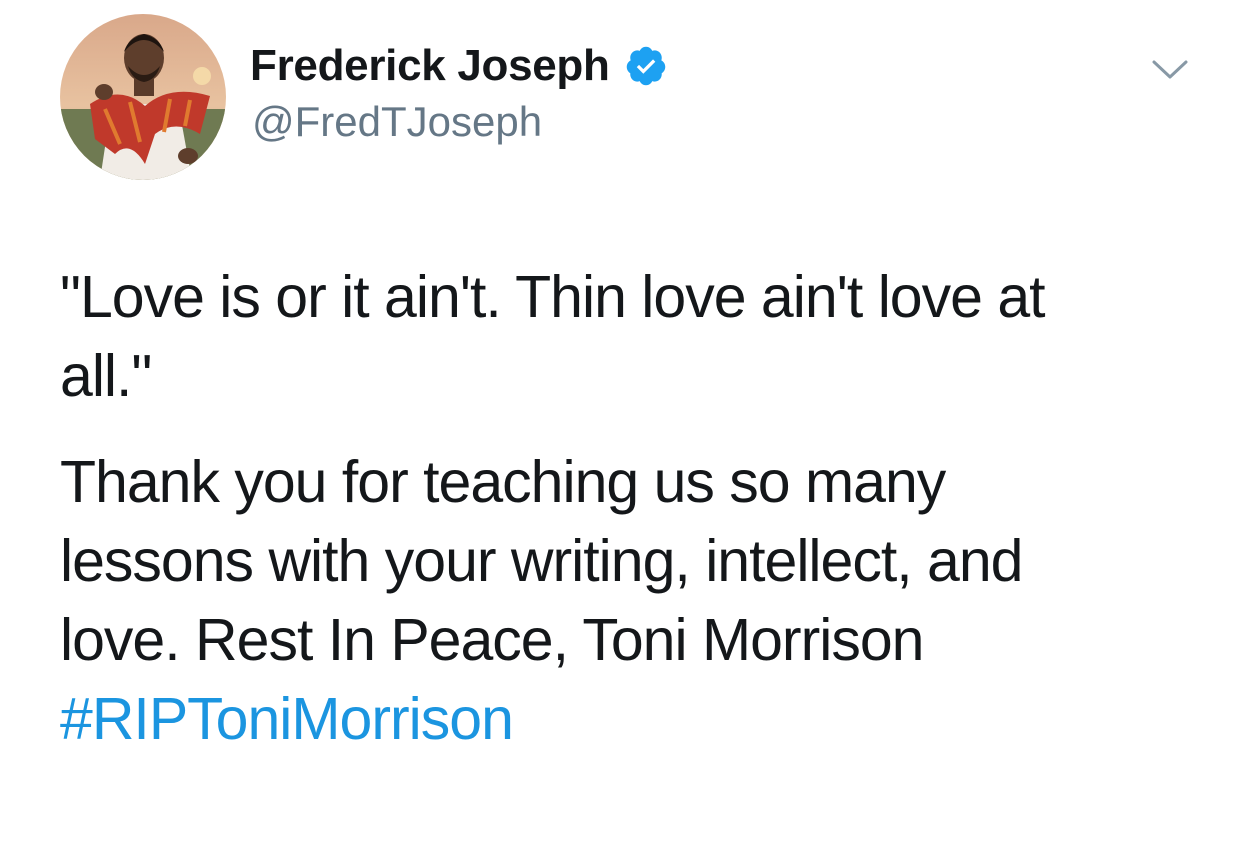 This screenshot has width=1242, height=863. What do you see at coordinates (397, 122) in the screenshot?
I see `author-handle: @FredTJoseph` at bounding box center [397, 122].